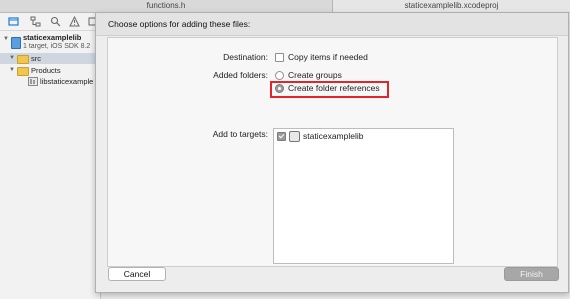  I want to click on warning-icon, so click(74, 21).